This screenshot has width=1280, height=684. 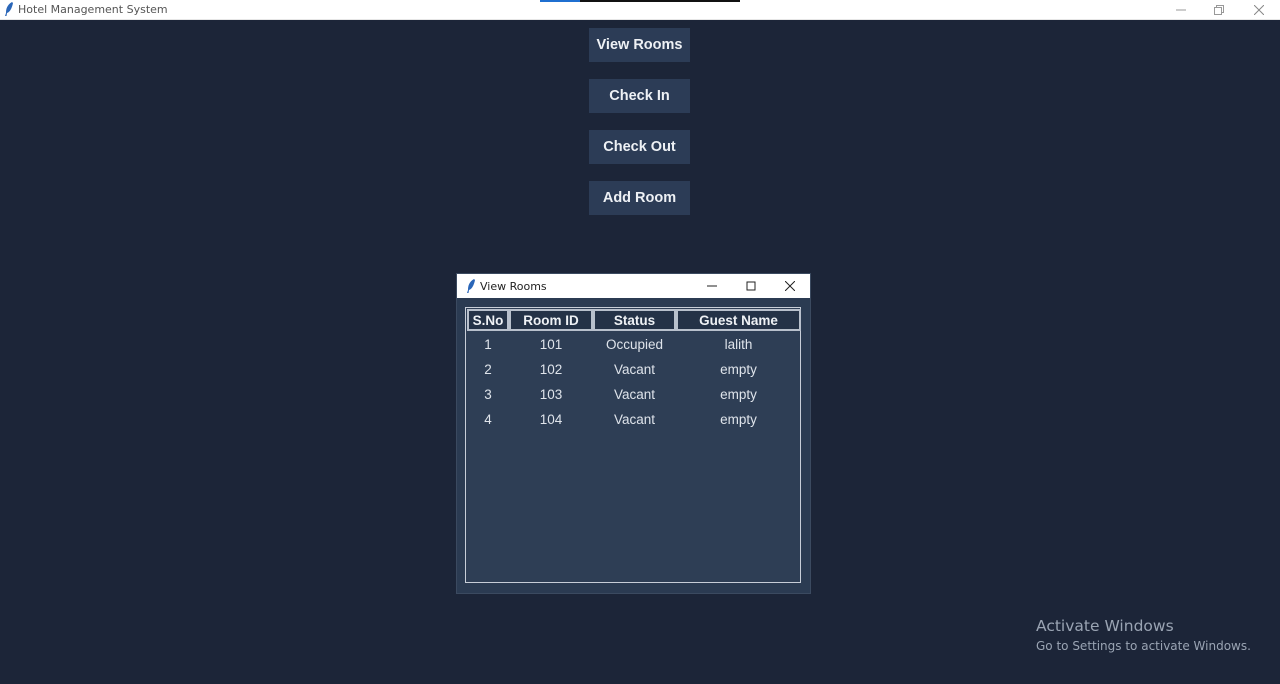 I want to click on check-out-button: Check Out, so click(x=639, y=147).